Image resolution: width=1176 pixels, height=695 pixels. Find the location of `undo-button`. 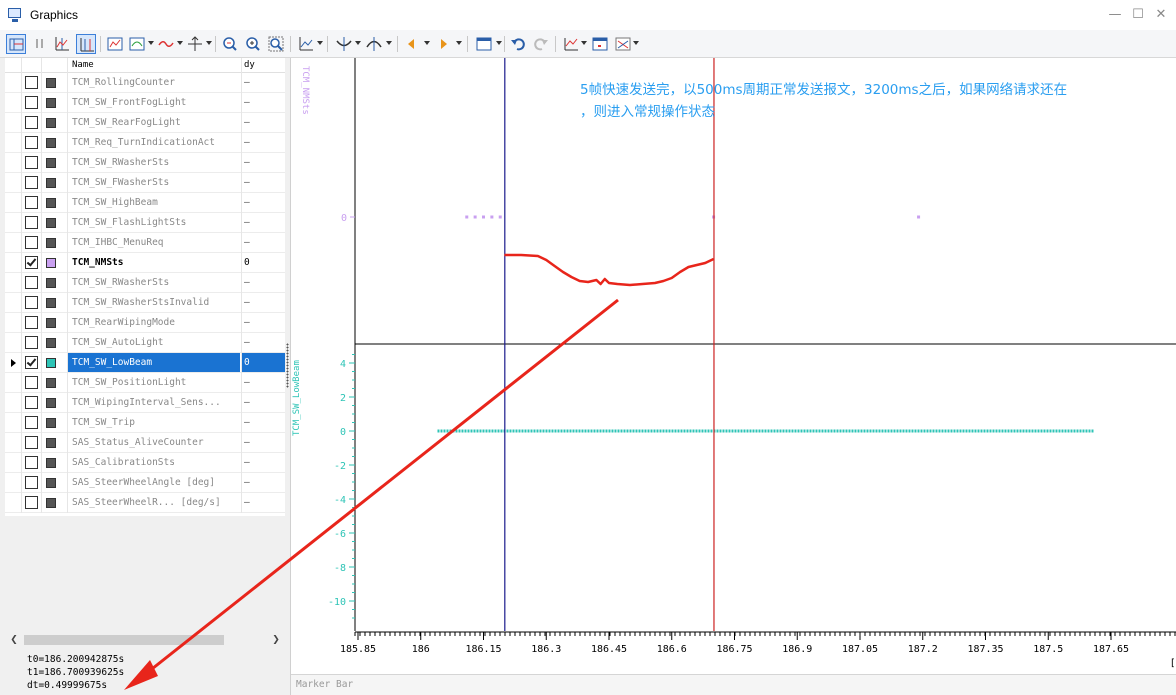

undo-button is located at coordinates (518, 44).